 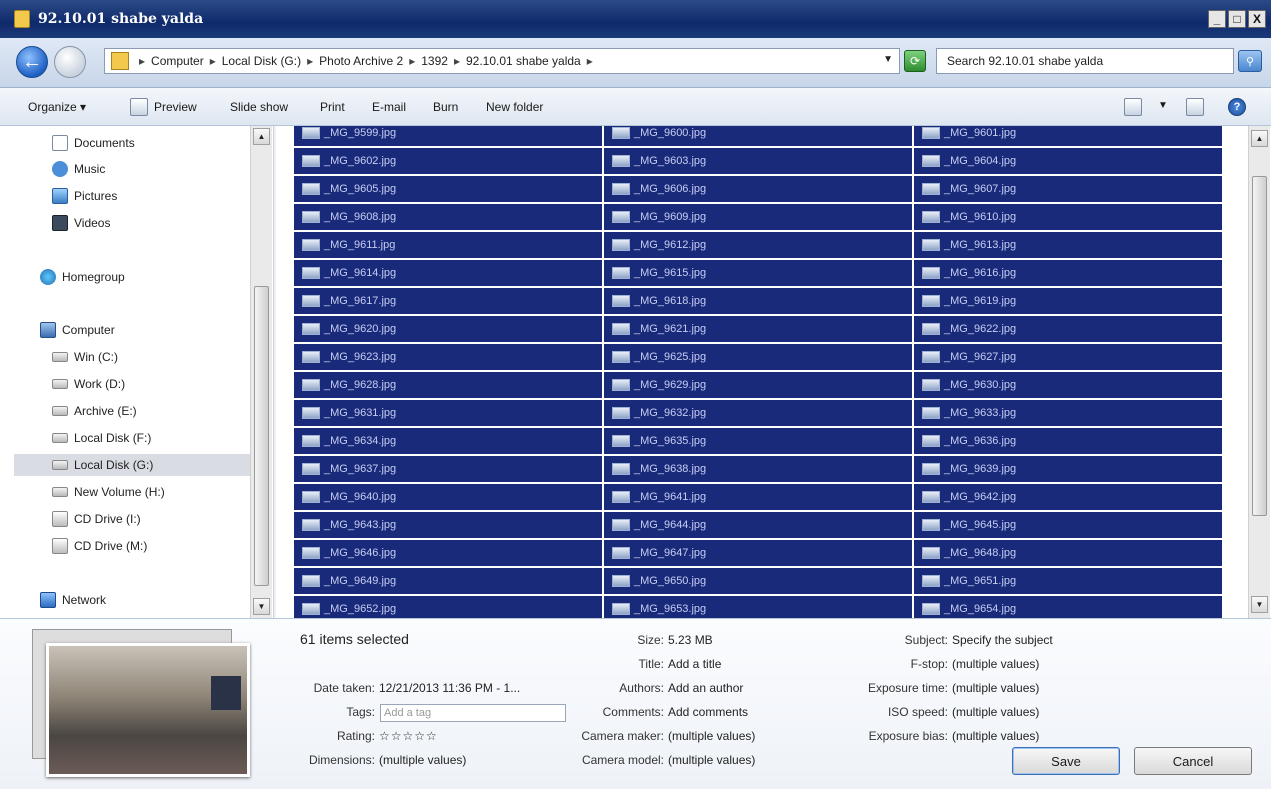 I want to click on search-icon: ⚲, so click(x=1250, y=61).